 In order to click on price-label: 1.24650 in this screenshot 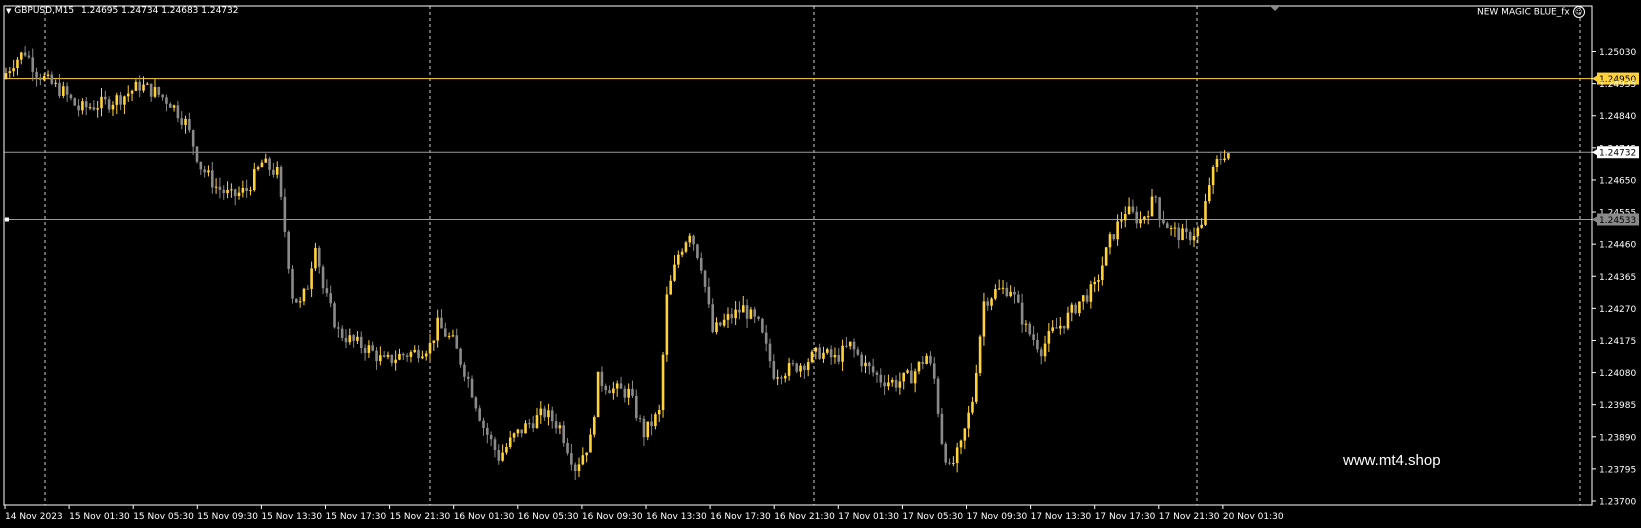, I will do `click(1617, 181)`.